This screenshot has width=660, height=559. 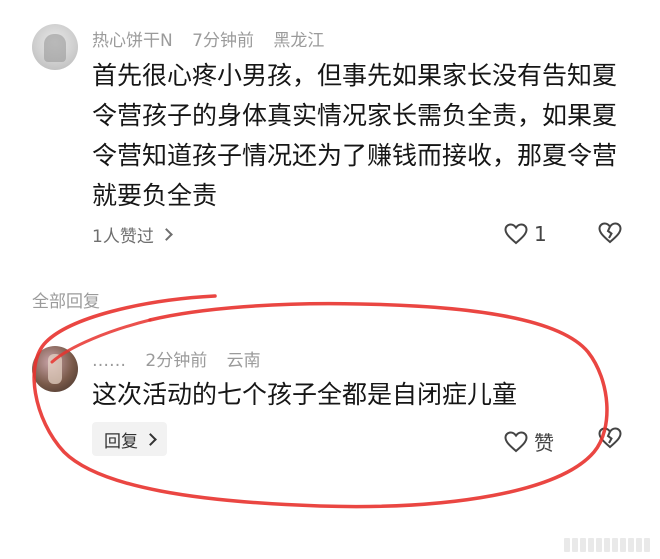 I want to click on comment-text: 这次活动的七个孩子全都是自闭症儿童, so click(x=357, y=395).